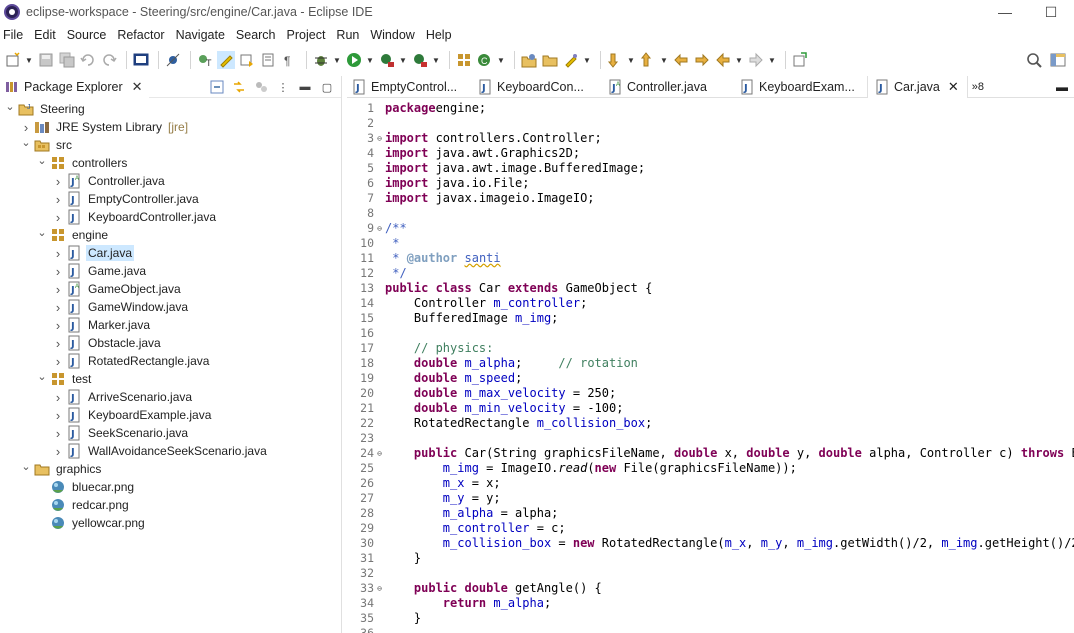  What do you see at coordinates (387, 60) in the screenshot?
I see `coverage-icon` at bounding box center [387, 60].